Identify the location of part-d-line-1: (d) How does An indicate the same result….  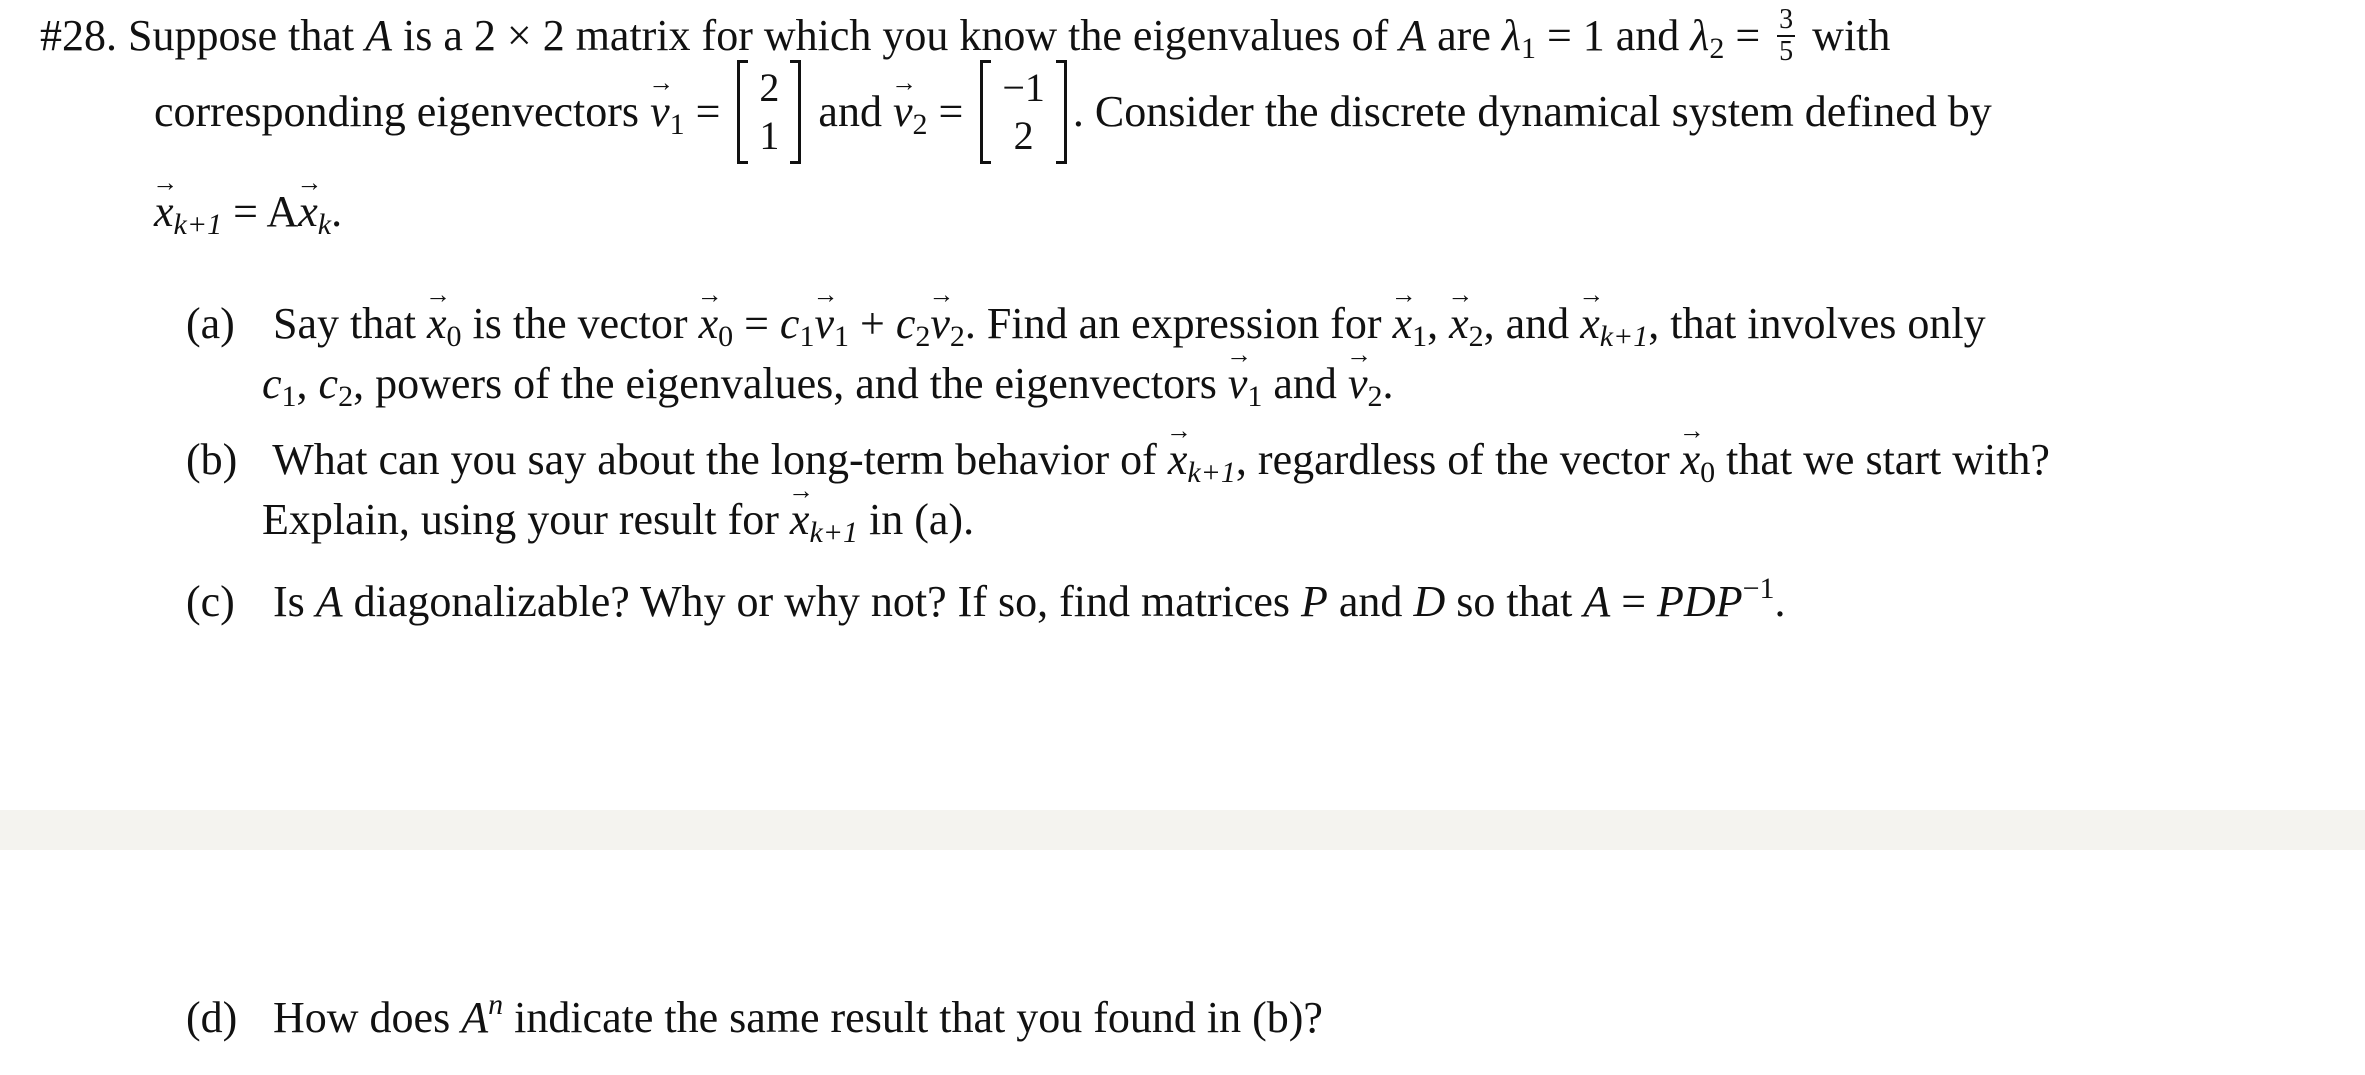
(754, 1015).